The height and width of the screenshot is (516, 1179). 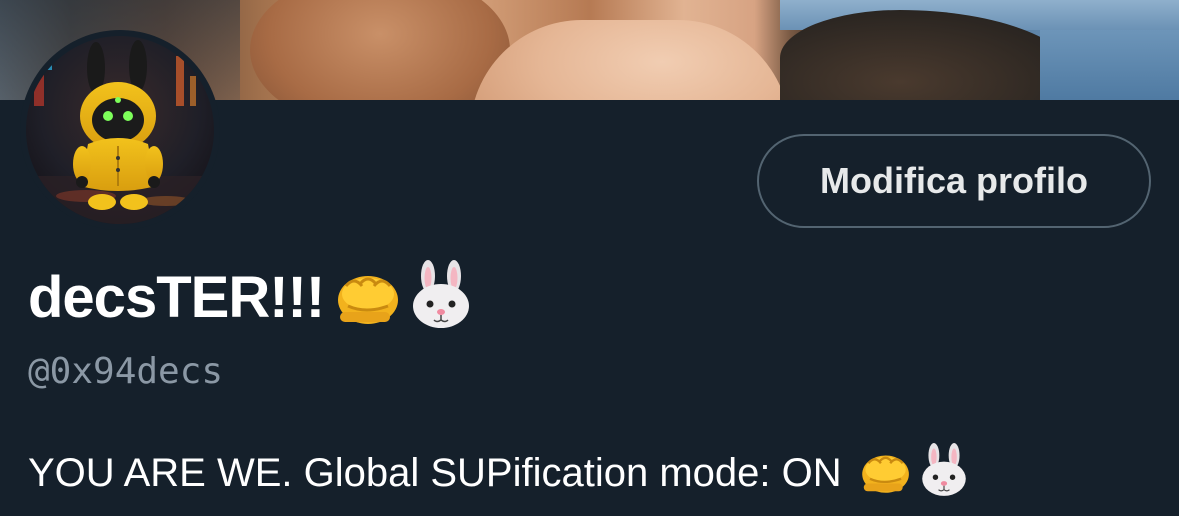 I want to click on rabbit-raincoat-avatar-icon, so click(x=120, y=130).